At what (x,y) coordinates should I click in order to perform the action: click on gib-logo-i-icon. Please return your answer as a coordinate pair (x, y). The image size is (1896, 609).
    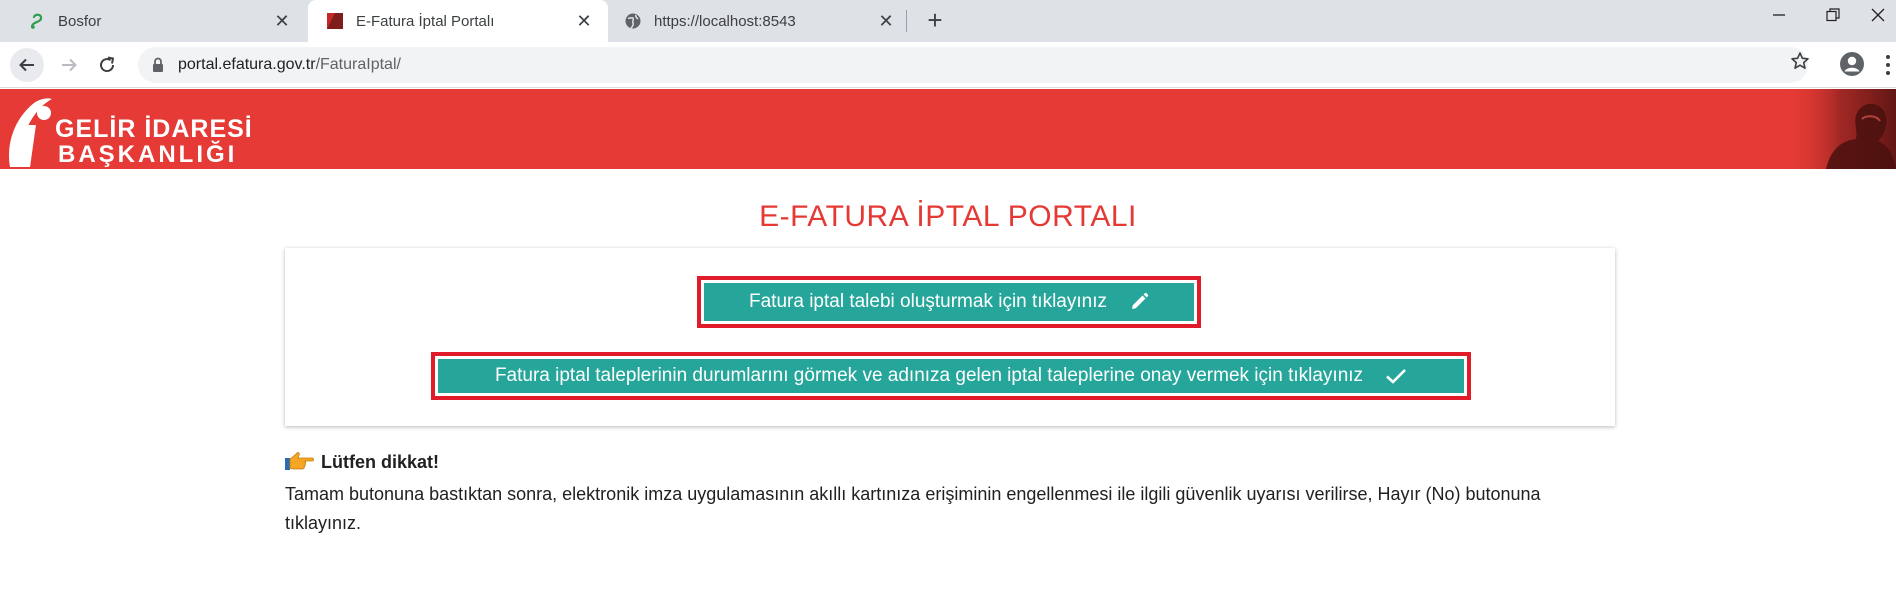
    Looking at the image, I should click on (30, 132).